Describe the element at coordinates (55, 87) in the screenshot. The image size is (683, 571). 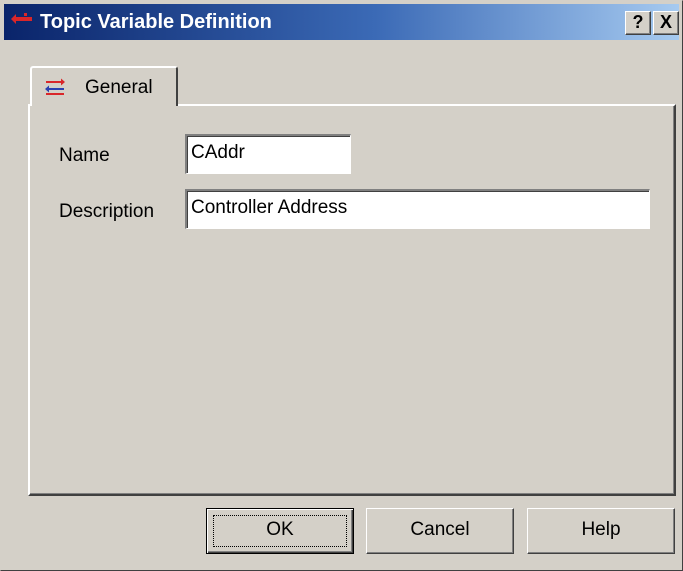
I see `transfer-arrows-icon` at that location.